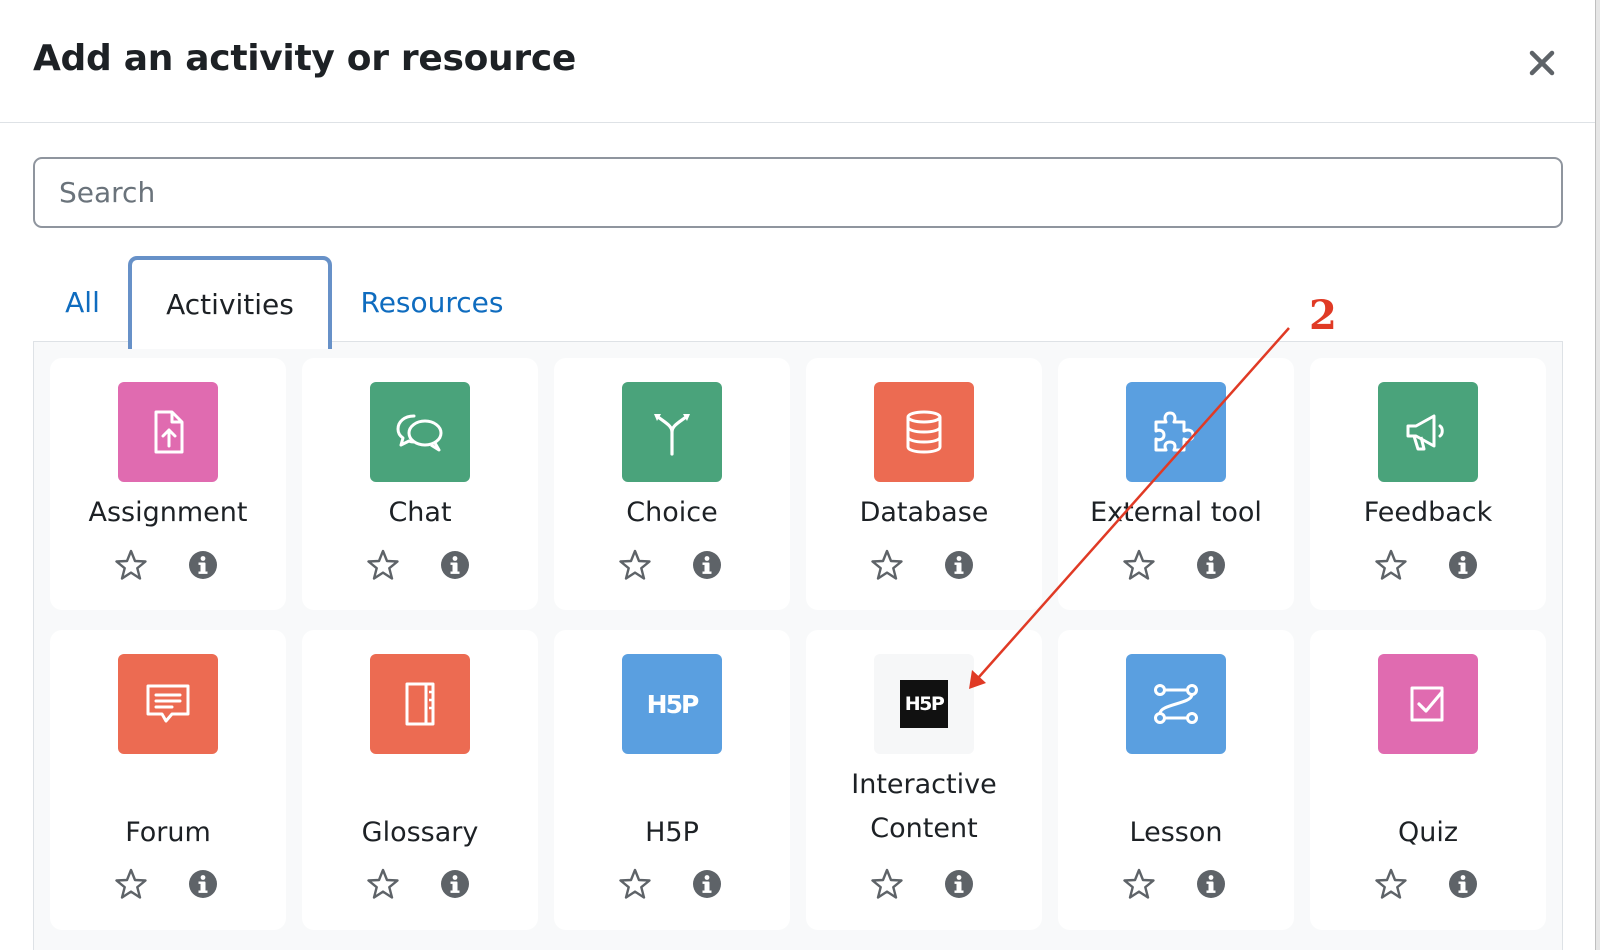 The height and width of the screenshot is (950, 1600). What do you see at coordinates (1428, 484) in the screenshot?
I see `activity-card-feedback: Feedback` at bounding box center [1428, 484].